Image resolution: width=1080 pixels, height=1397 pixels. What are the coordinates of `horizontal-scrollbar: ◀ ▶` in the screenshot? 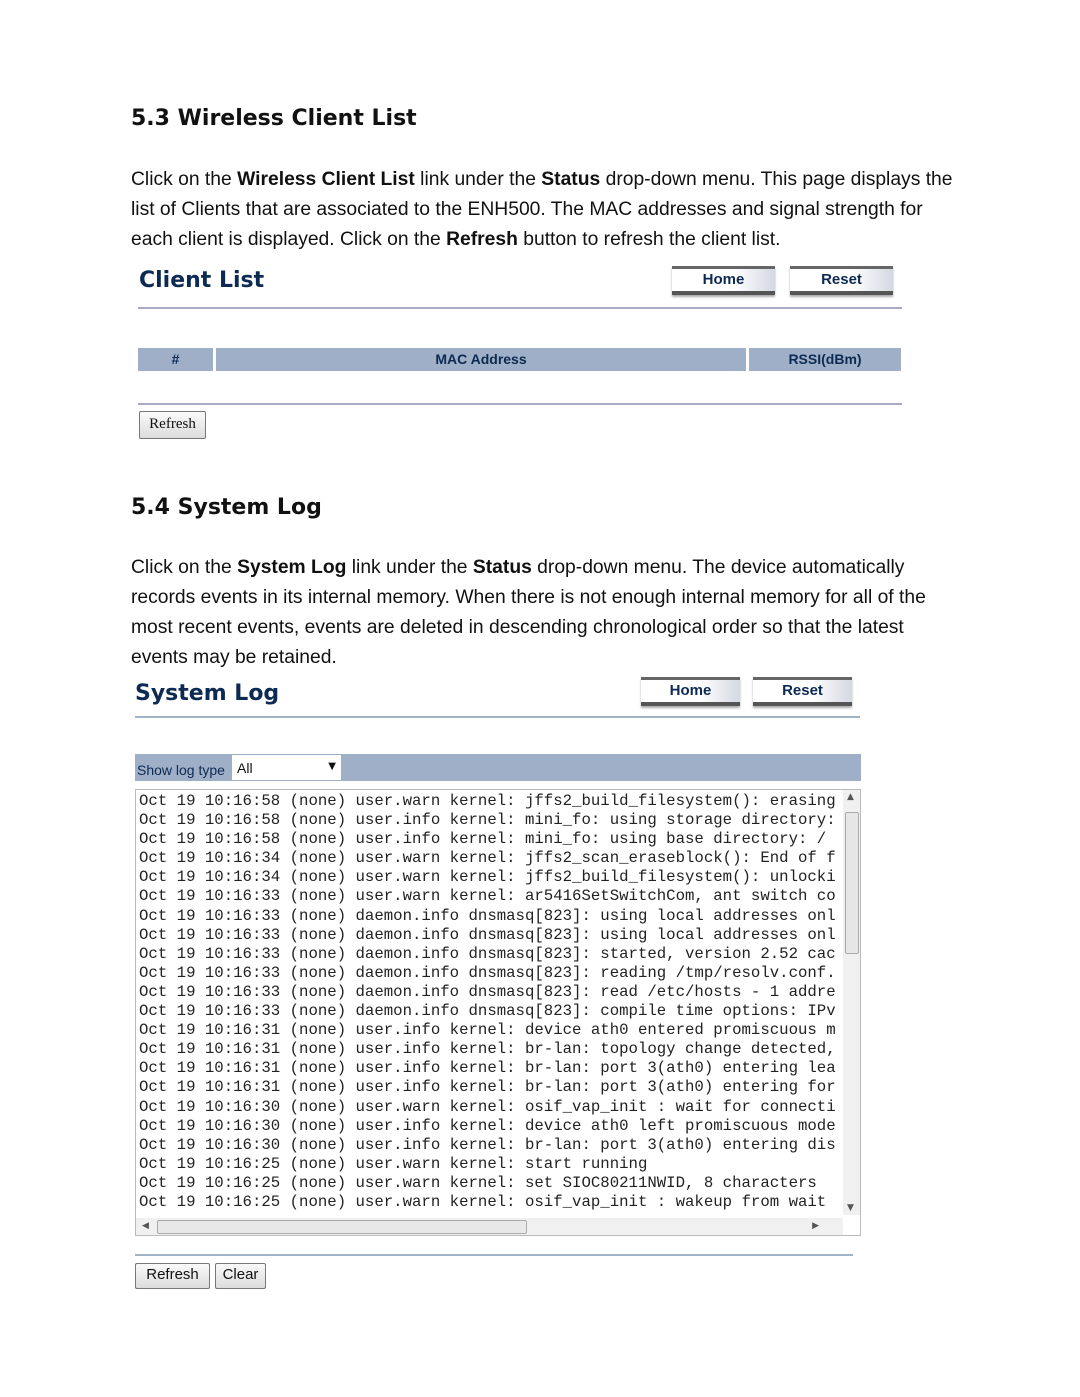 It's located at (489, 1226).